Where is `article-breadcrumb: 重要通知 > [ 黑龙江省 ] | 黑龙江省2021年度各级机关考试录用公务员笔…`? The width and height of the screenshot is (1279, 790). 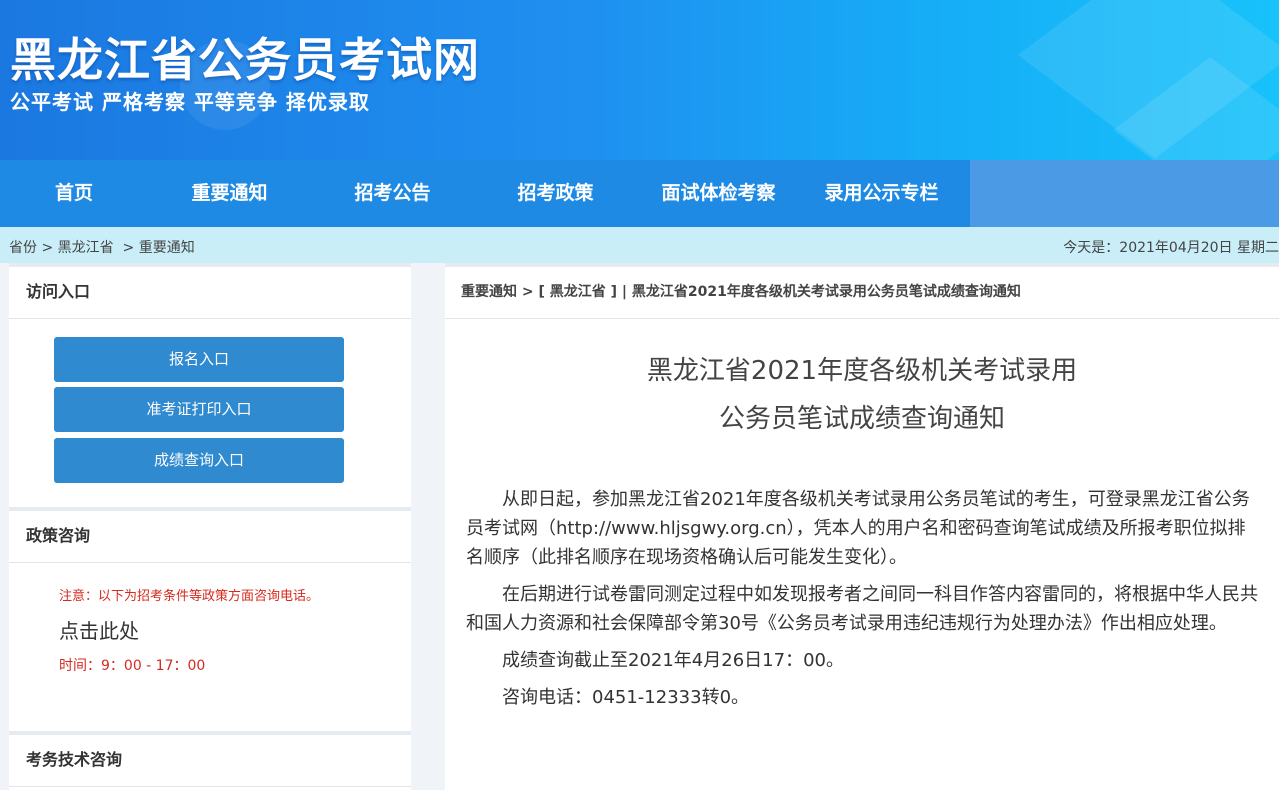 article-breadcrumb: 重要通知 > [ 黑龙江省 ] | 黑龙江省2021年度各级机关考试录用公务员笔… is located at coordinates (862, 293).